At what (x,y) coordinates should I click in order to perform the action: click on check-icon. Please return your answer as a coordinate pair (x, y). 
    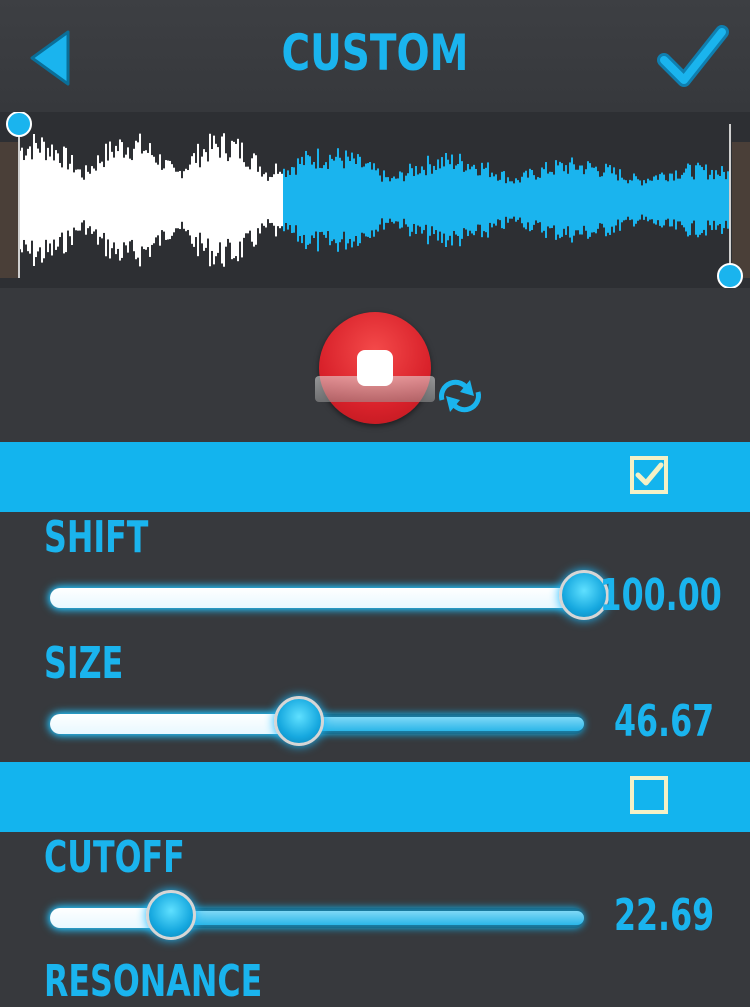
    Looking at the image, I should click on (649, 474).